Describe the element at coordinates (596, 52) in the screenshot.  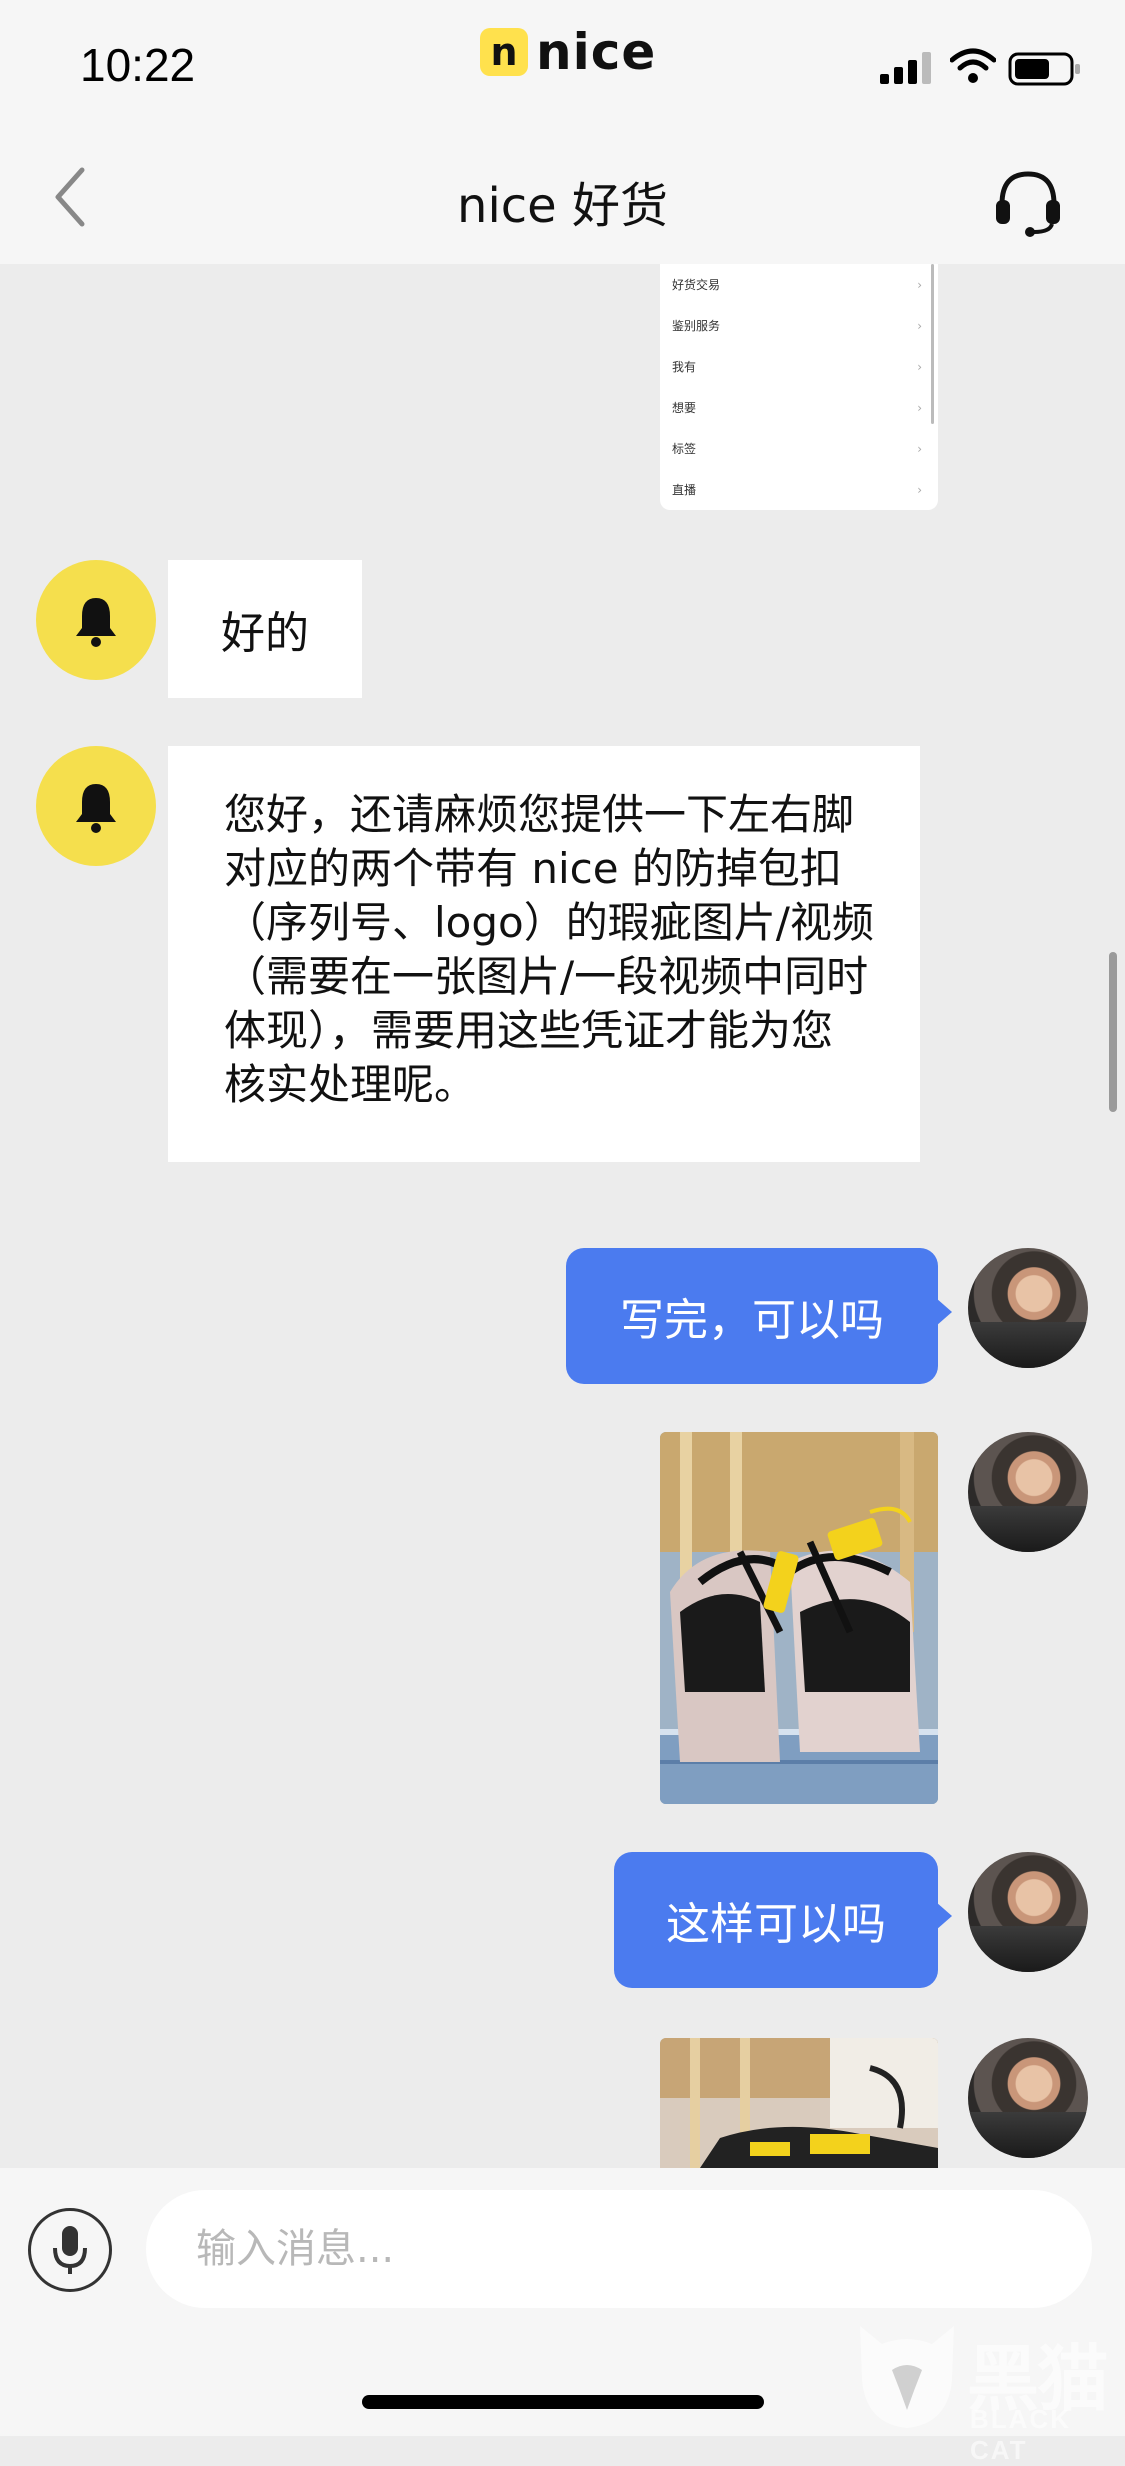
I see `brand-word: nice` at that location.